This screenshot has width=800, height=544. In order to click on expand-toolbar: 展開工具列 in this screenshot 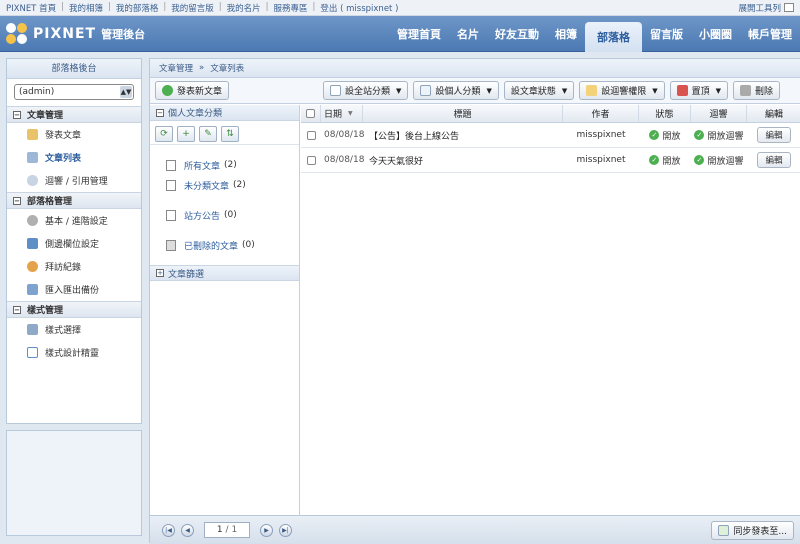, I will do `click(766, 8)`.